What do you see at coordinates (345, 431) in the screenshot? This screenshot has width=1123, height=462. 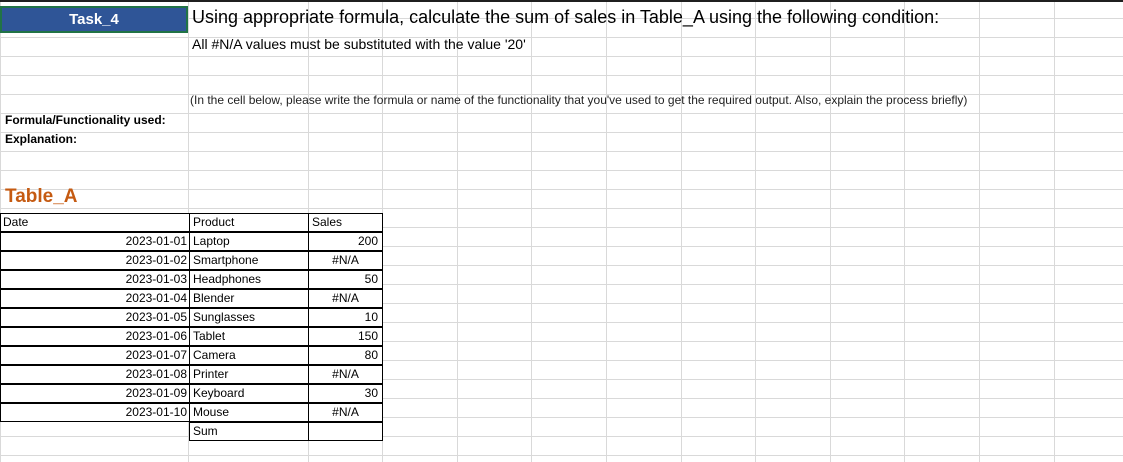 I see `sum-result-cell` at bounding box center [345, 431].